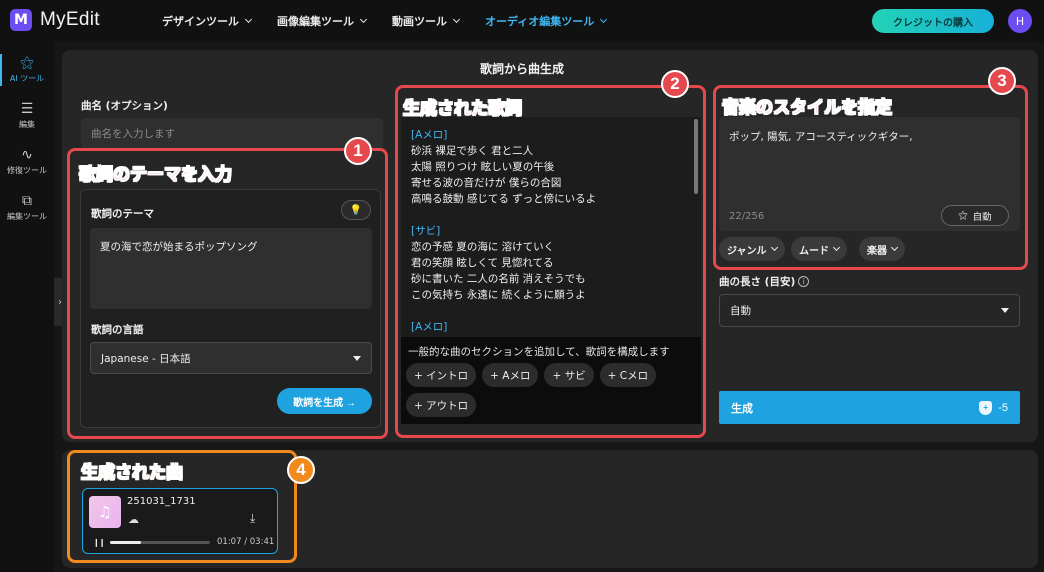  What do you see at coordinates (27, 109) in the screenshot?
I see `sliders-icon: ☰` at bounding box center [27, 109].